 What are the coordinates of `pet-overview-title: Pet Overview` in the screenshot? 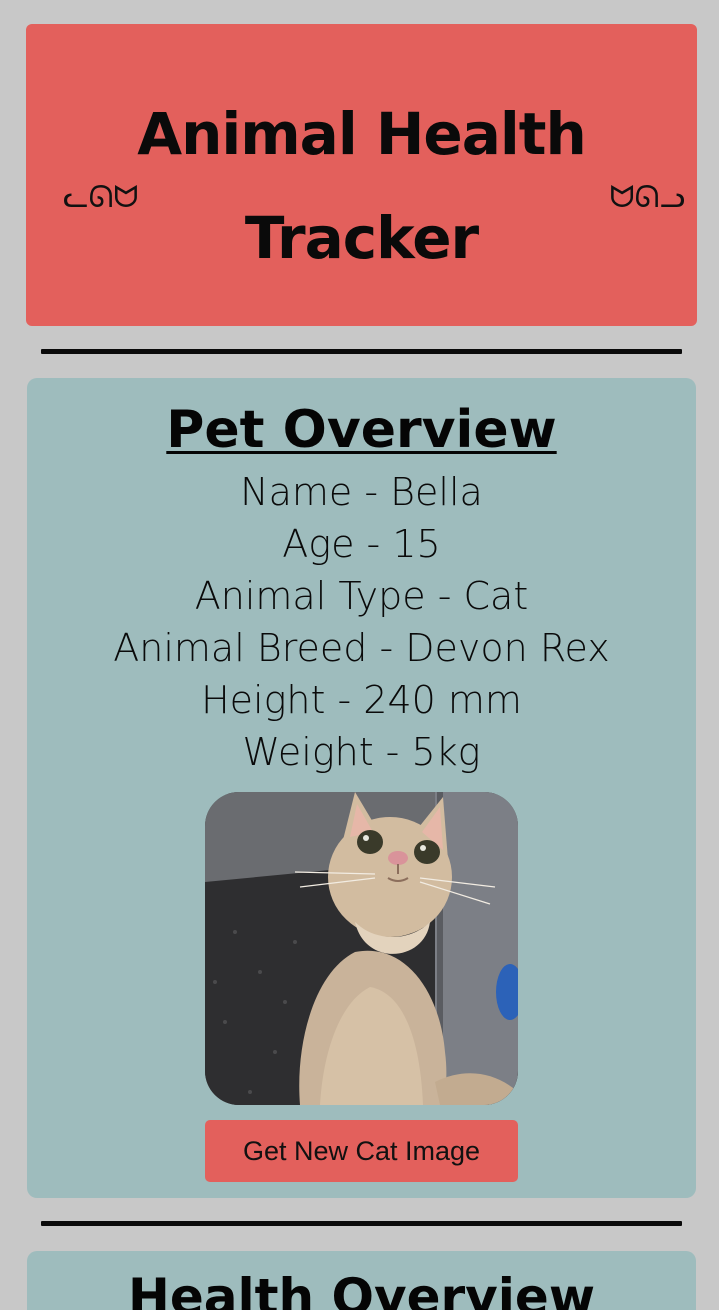 It's located at (361, 430).